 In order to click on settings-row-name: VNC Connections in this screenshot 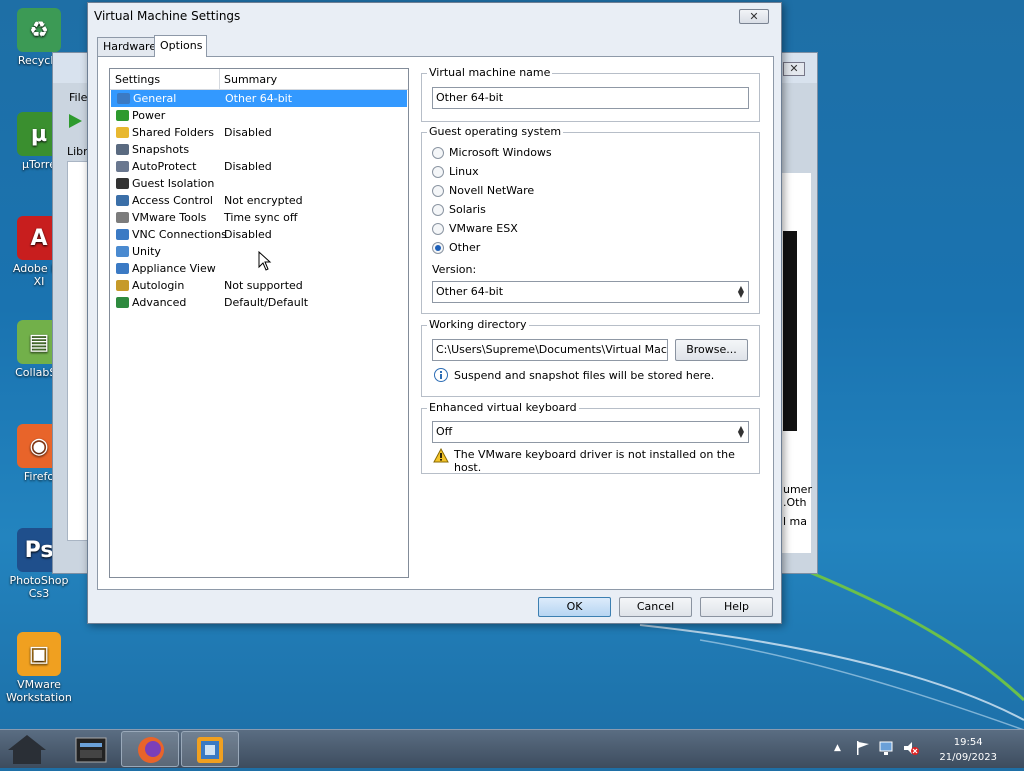, I will do `click(179, 234)`.